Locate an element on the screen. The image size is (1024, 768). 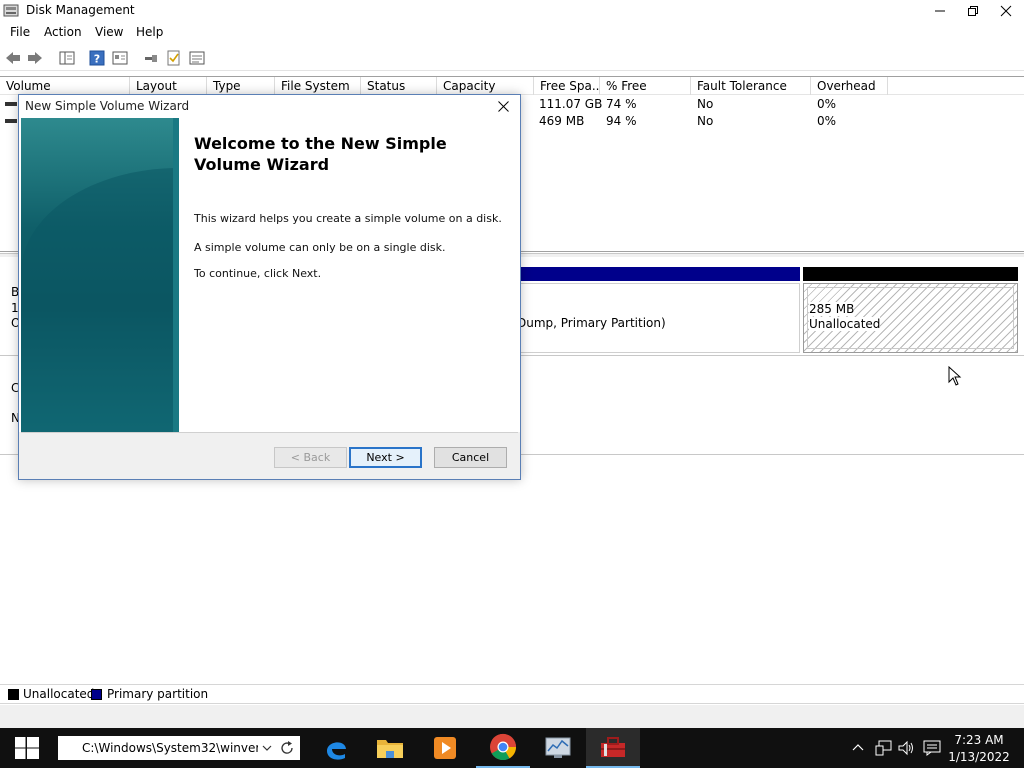
toolbar: ? is located at coordinates (512, 58).